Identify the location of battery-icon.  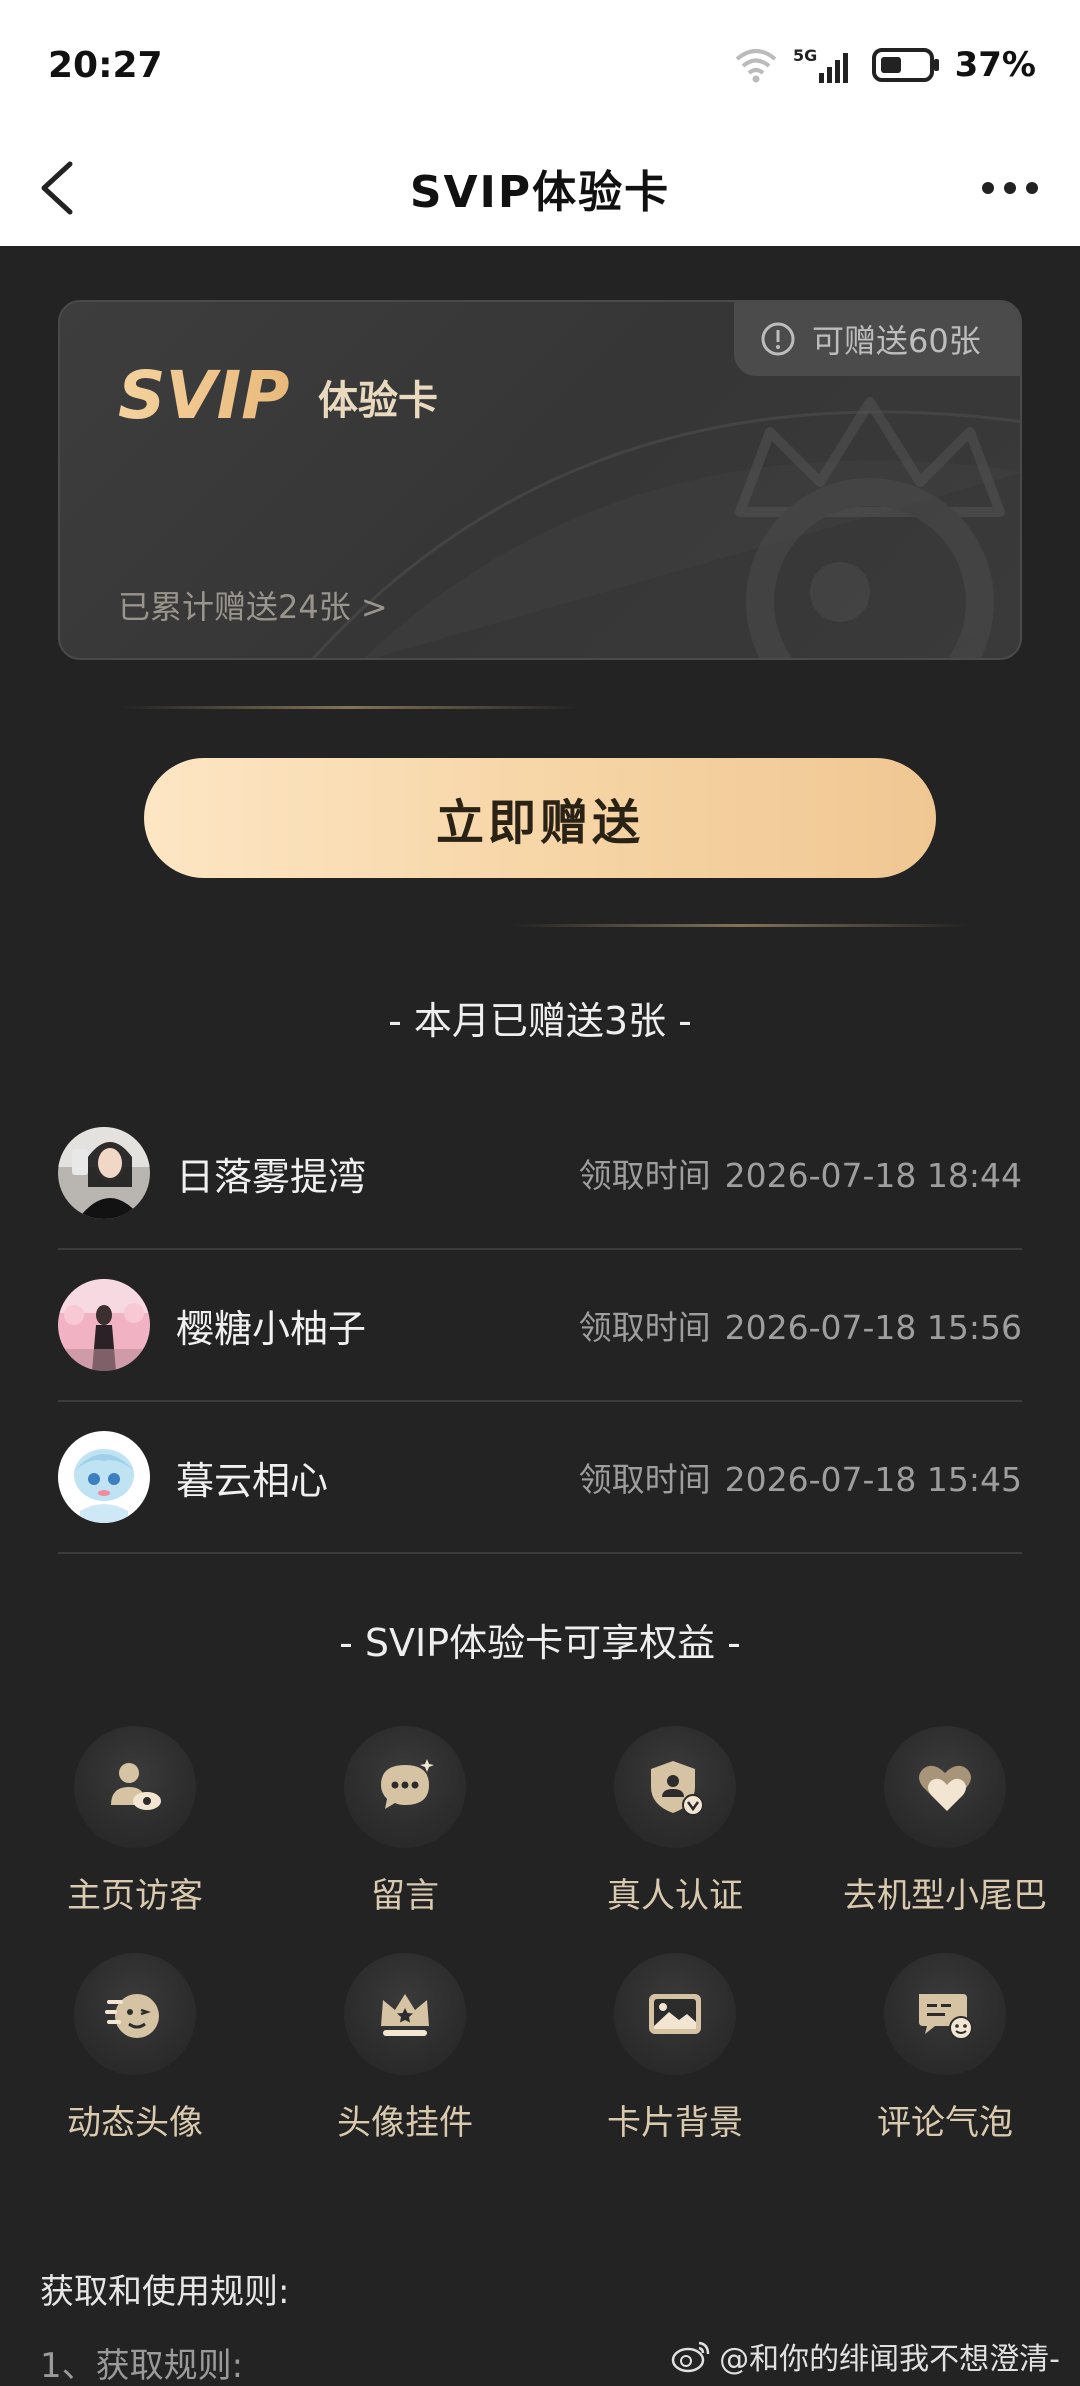
(905, 65).